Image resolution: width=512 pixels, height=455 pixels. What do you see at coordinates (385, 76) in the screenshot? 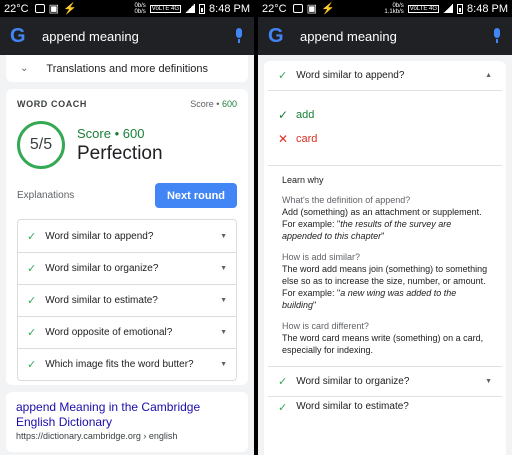
I see `question-header: ✓ Word similar to append? ▲` at bounding box center [385, 76].